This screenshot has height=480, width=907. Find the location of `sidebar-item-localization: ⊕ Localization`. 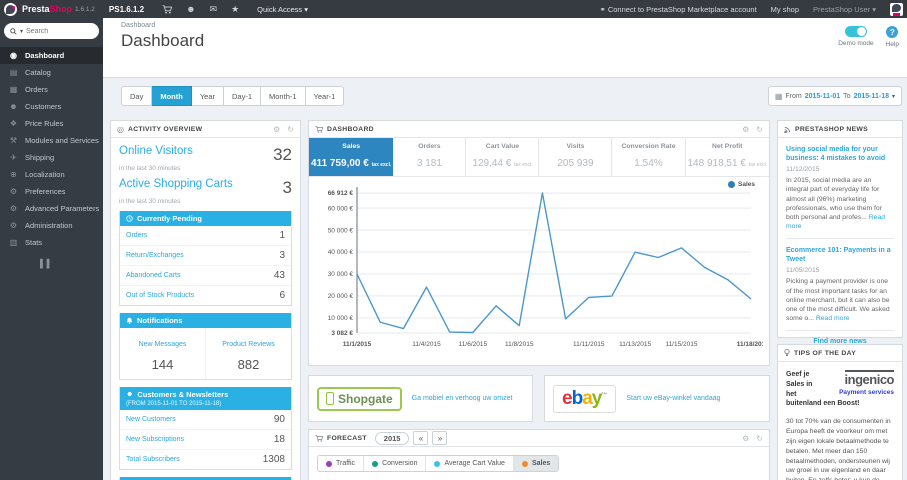

sidebar-item-localization: ⊕ Localization is located at coordinates (51, 174).